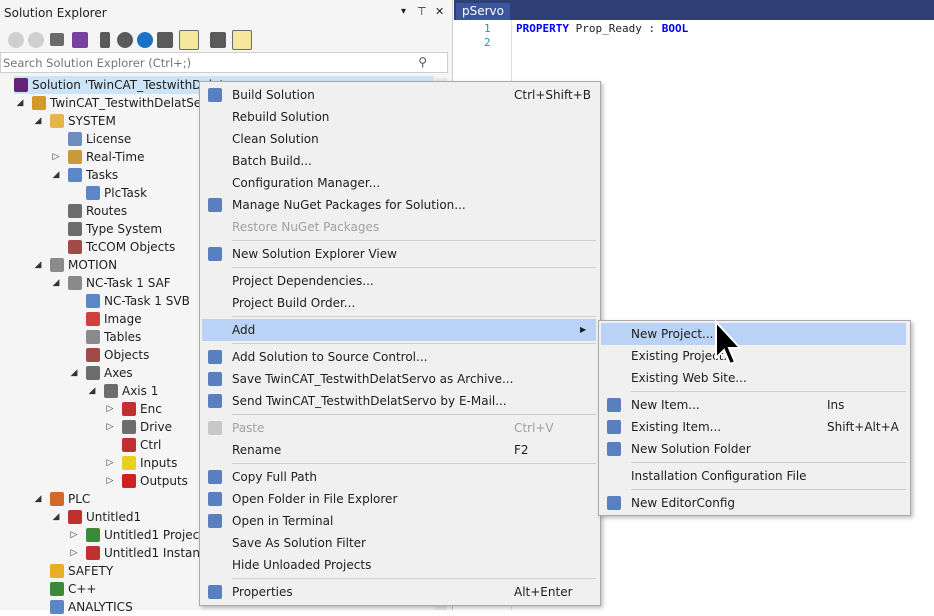 The width and height of the screenshot is (934, 616). I want to click on menu-item: Clean Solution, so click(399, 139).